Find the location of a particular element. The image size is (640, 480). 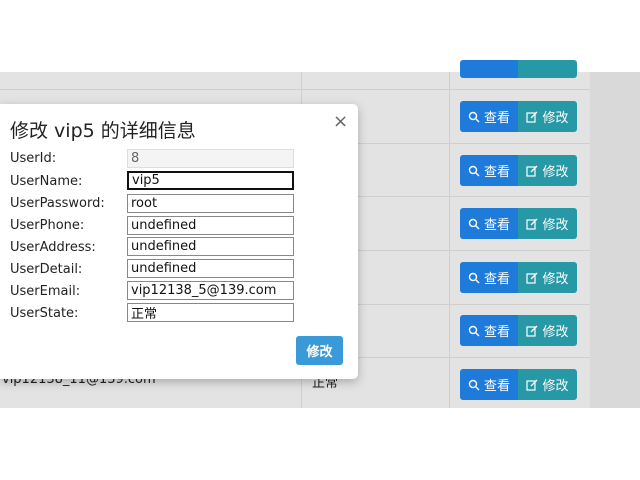

label-phone: UserPhone: is located at coordinates (47, 225).